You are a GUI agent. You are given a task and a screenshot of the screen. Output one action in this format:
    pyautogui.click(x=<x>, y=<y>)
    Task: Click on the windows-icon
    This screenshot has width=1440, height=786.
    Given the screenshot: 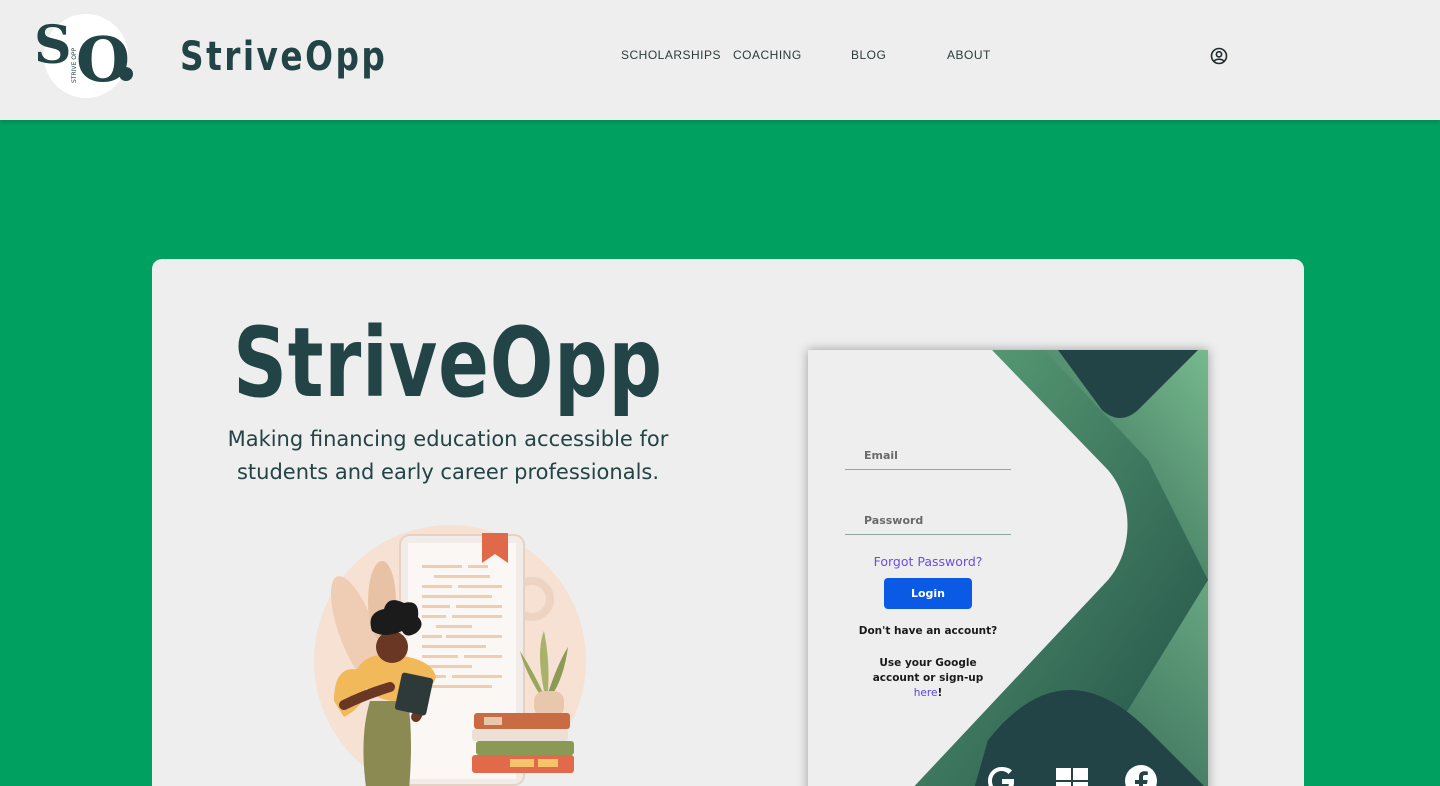 What is the action you would take?
    pyautogui.click(x=1072, y=775)
    